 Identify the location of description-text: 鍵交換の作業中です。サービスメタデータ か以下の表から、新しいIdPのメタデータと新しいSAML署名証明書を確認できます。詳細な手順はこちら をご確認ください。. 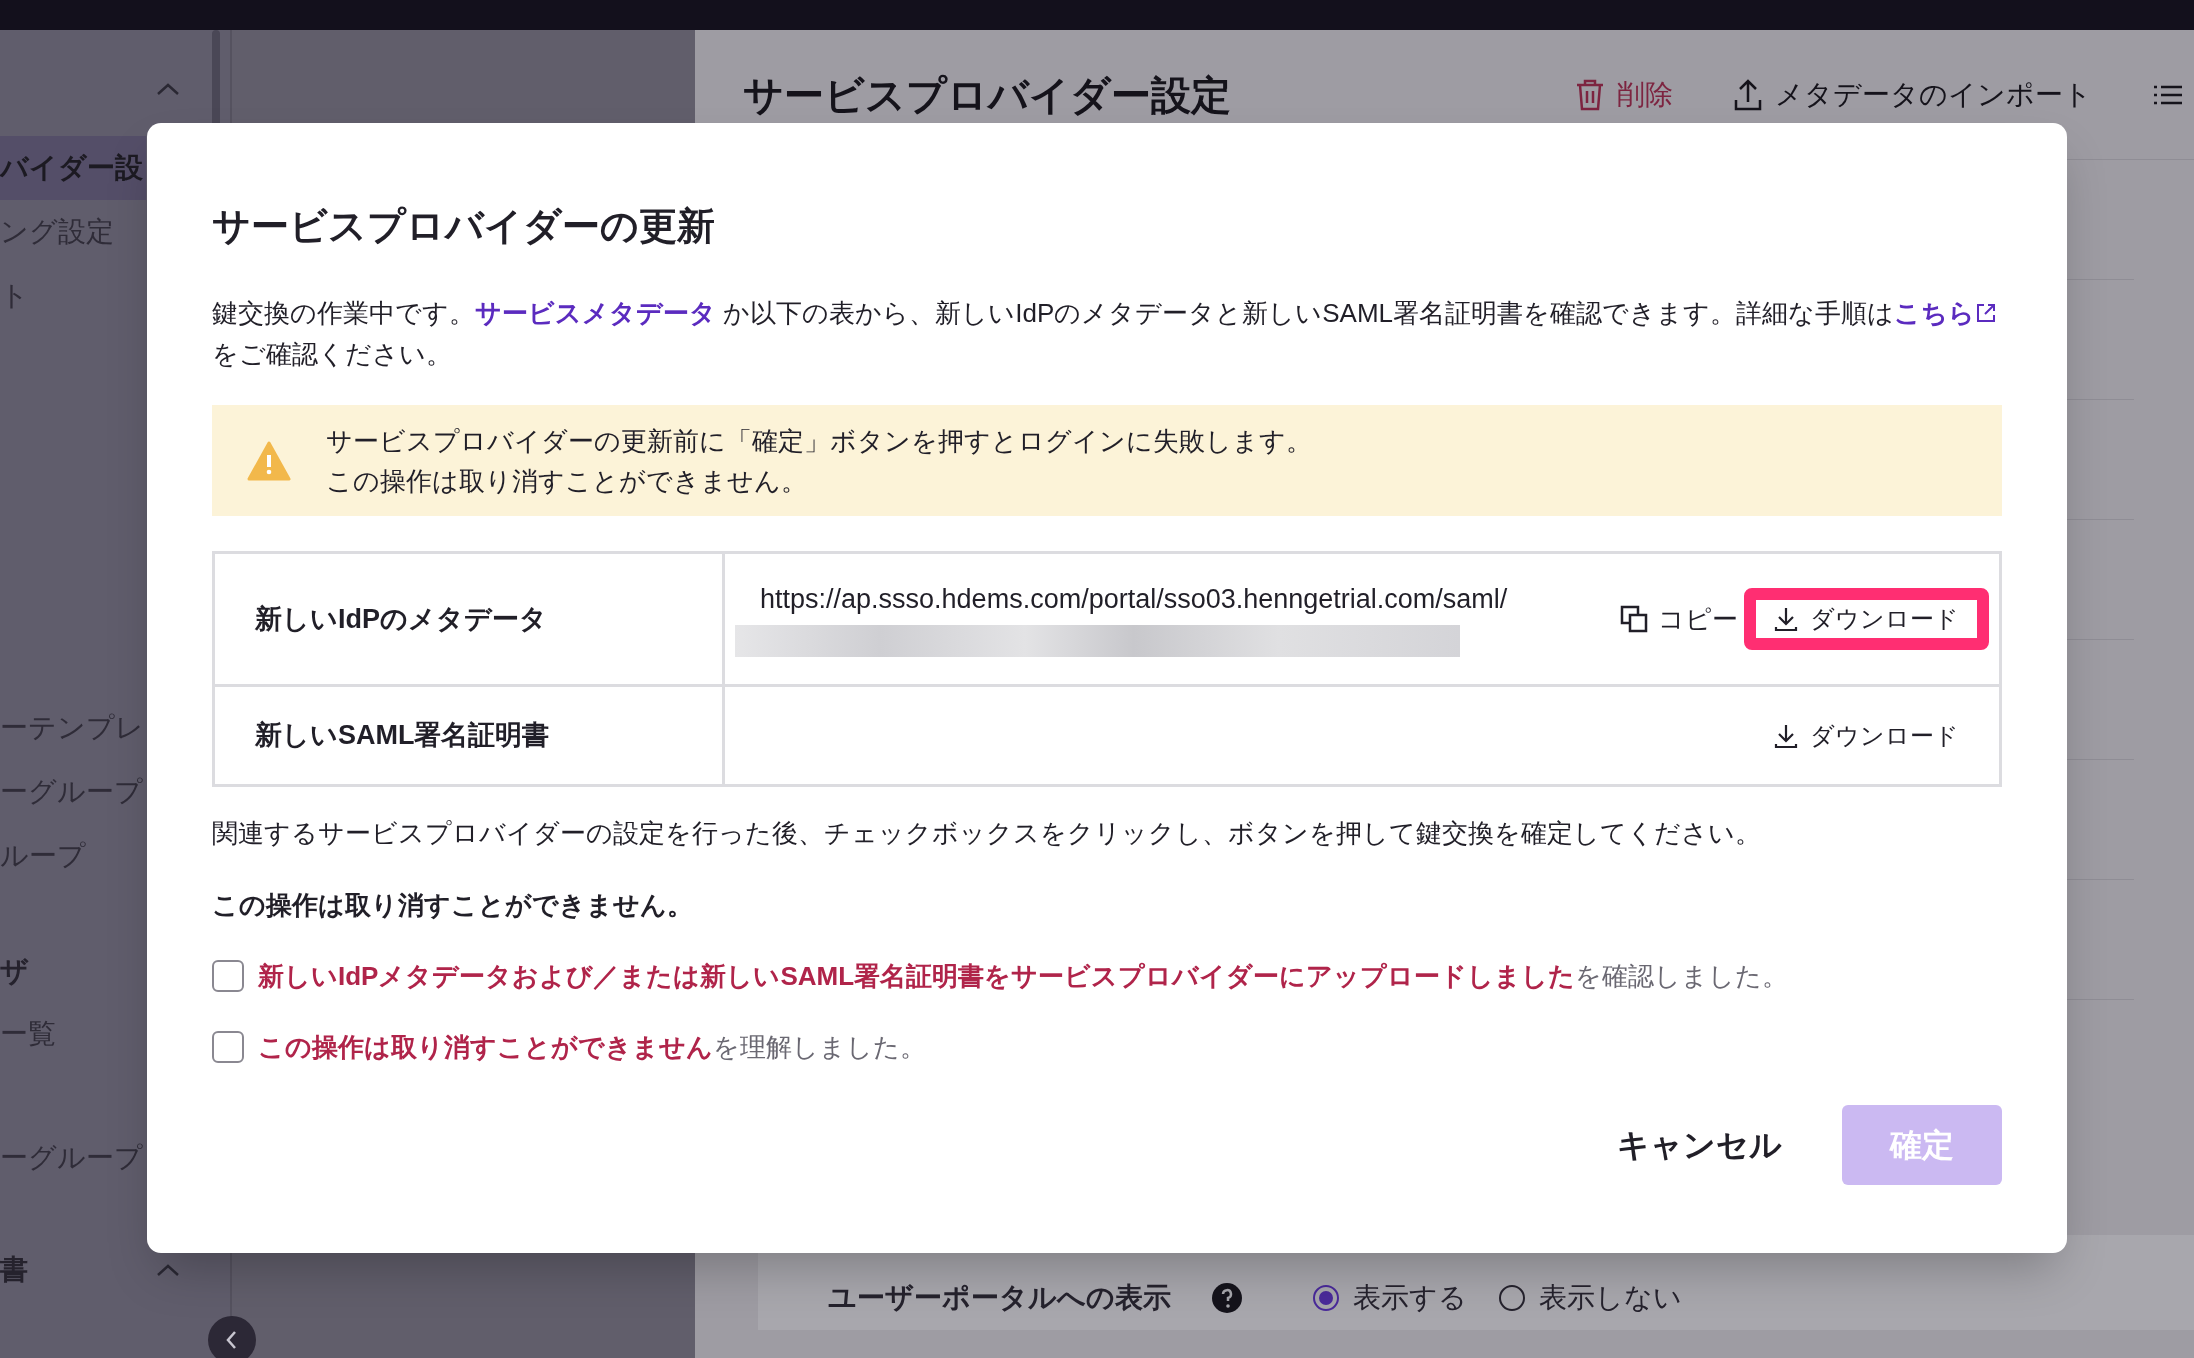
(1107, 334).